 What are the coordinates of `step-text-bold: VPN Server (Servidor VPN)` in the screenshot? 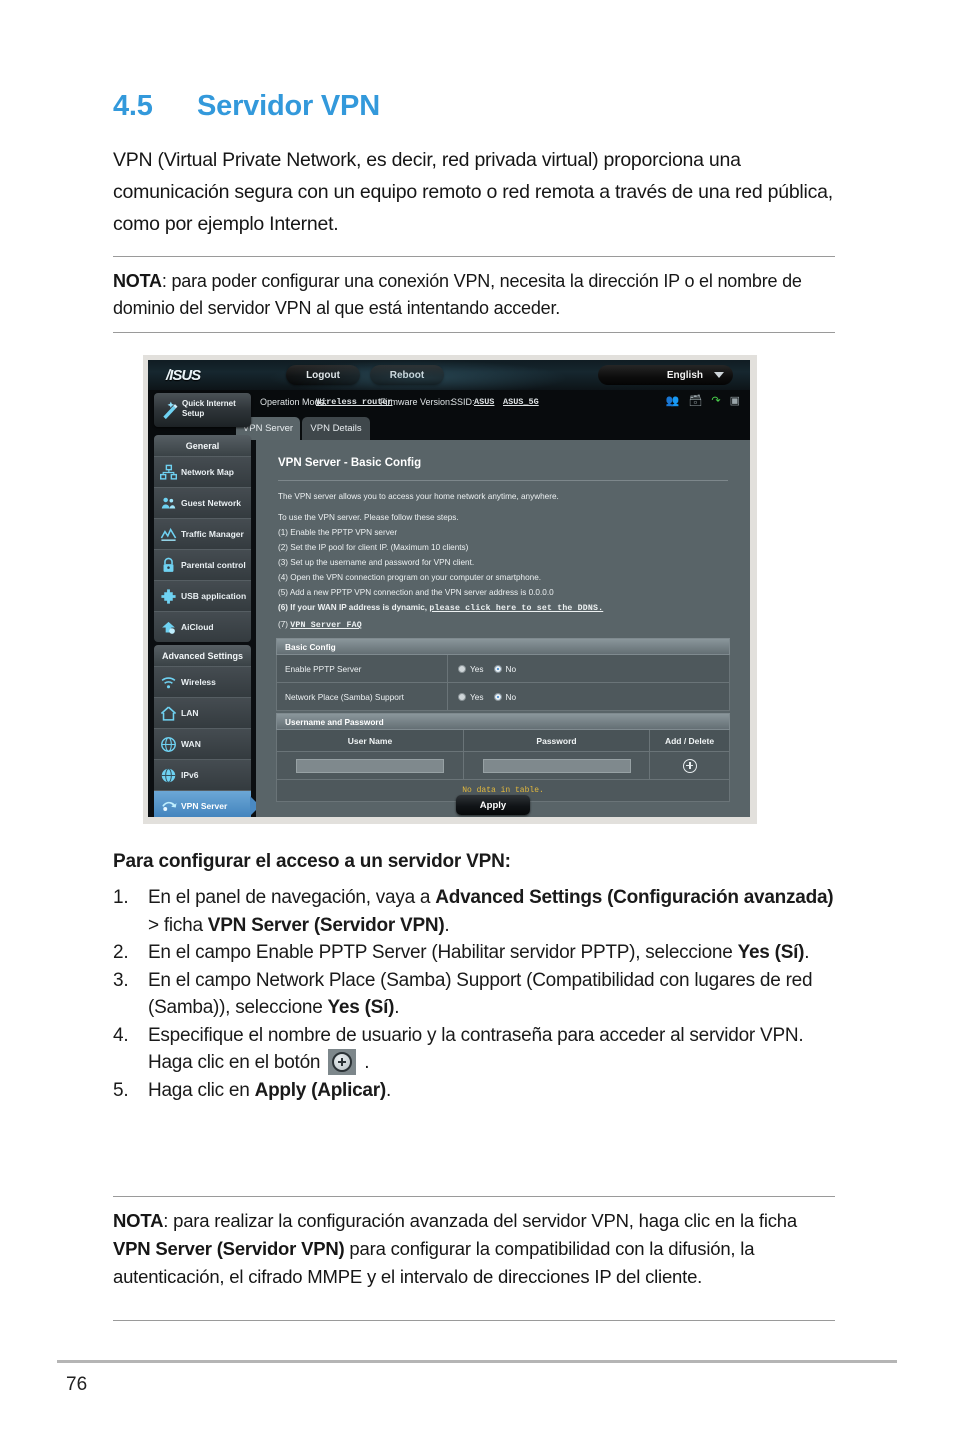 It's located at (326, 925).